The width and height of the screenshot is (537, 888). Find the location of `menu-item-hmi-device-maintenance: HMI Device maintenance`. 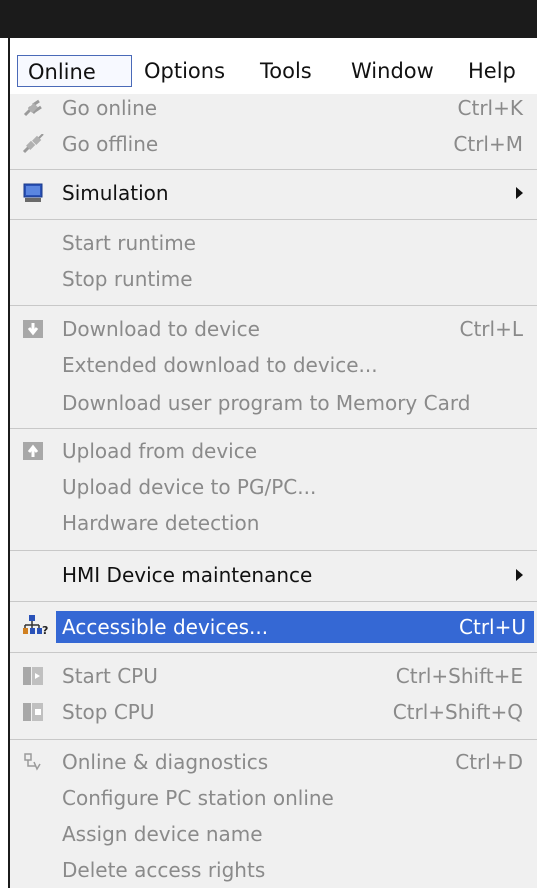

menu-item-hmi-device-maintenance: HMI Device maintenance is located at coordinates (273, 575).